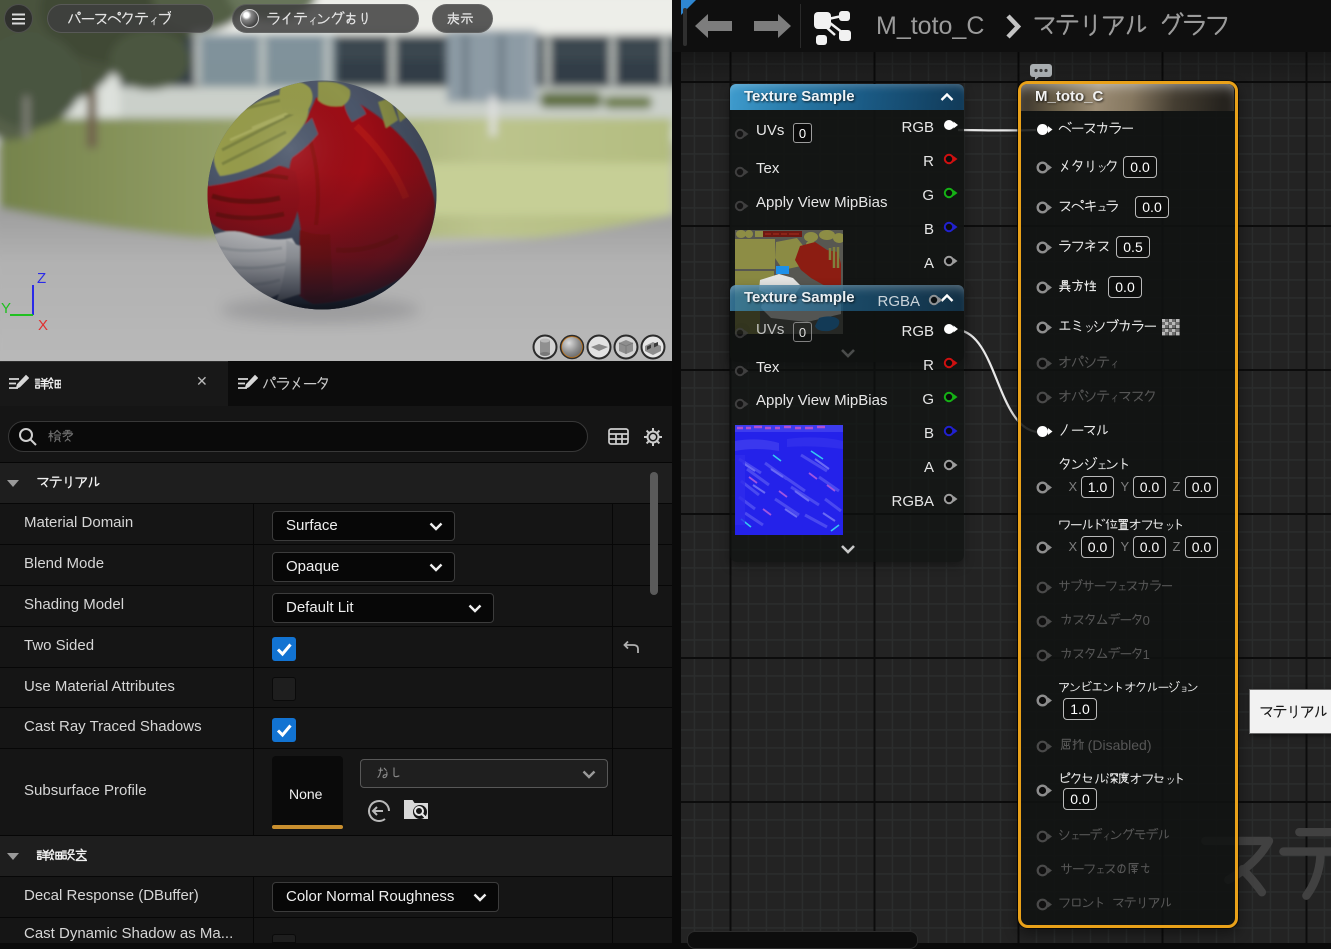  Describe the element at coordinates (43, 325) in the screenshot. I see `svg-text: X` at that location.